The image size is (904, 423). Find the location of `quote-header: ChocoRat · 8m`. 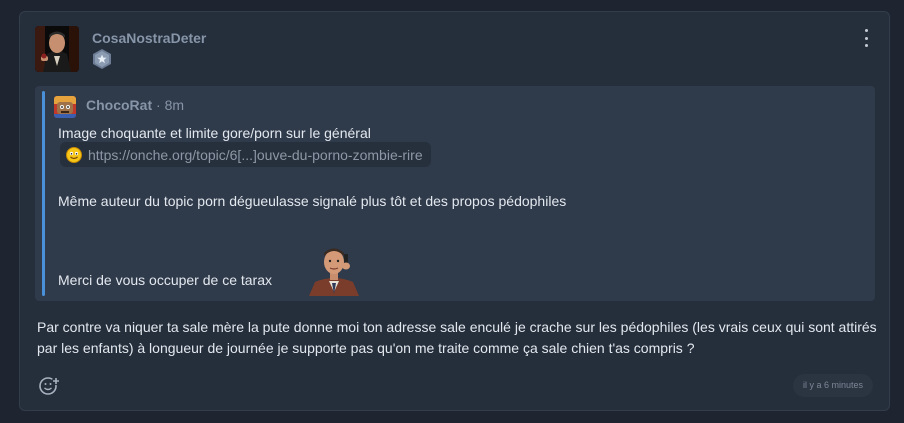

quote-header: ChocoRat · 8m is located at coordinates (135, 105).